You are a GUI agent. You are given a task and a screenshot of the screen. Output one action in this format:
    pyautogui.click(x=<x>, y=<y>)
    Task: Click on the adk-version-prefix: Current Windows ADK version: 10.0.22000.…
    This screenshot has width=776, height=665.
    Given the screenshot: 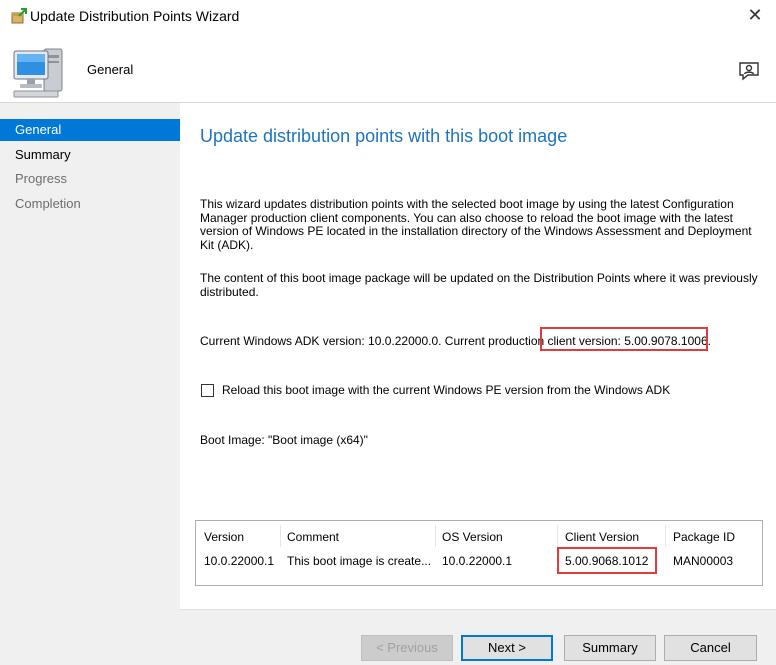 What is the action you would take?
    pyautogui.click(x=374, y=341)
    